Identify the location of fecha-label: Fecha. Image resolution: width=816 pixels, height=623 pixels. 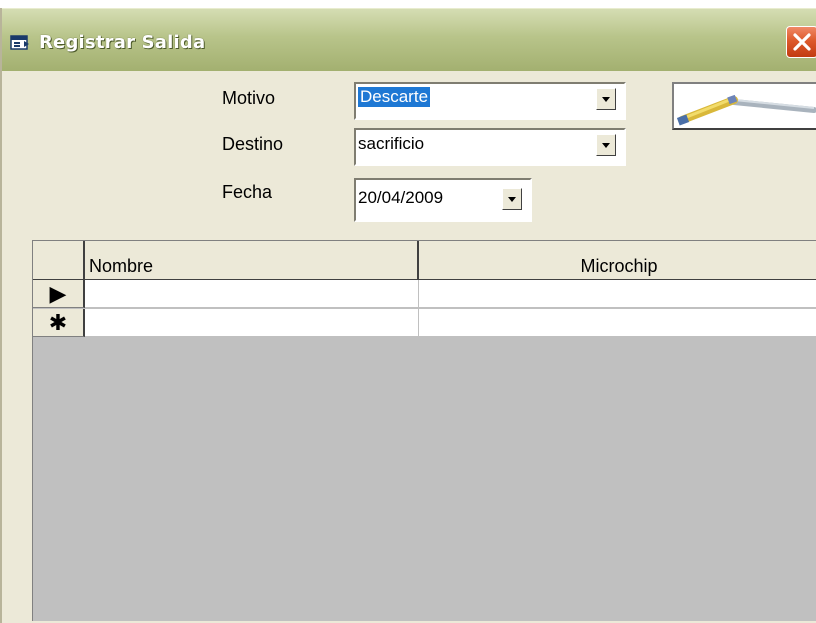
(247, 192).